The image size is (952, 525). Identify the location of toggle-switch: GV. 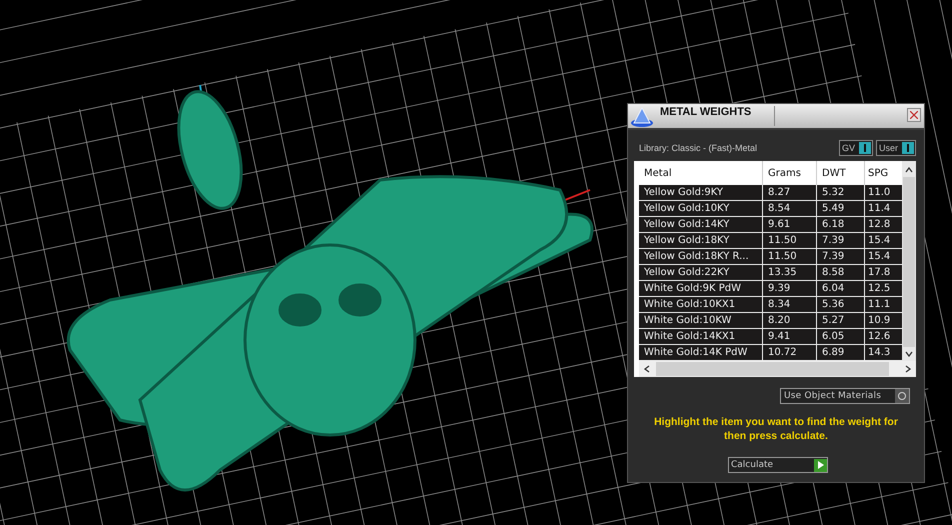
(855, 148).